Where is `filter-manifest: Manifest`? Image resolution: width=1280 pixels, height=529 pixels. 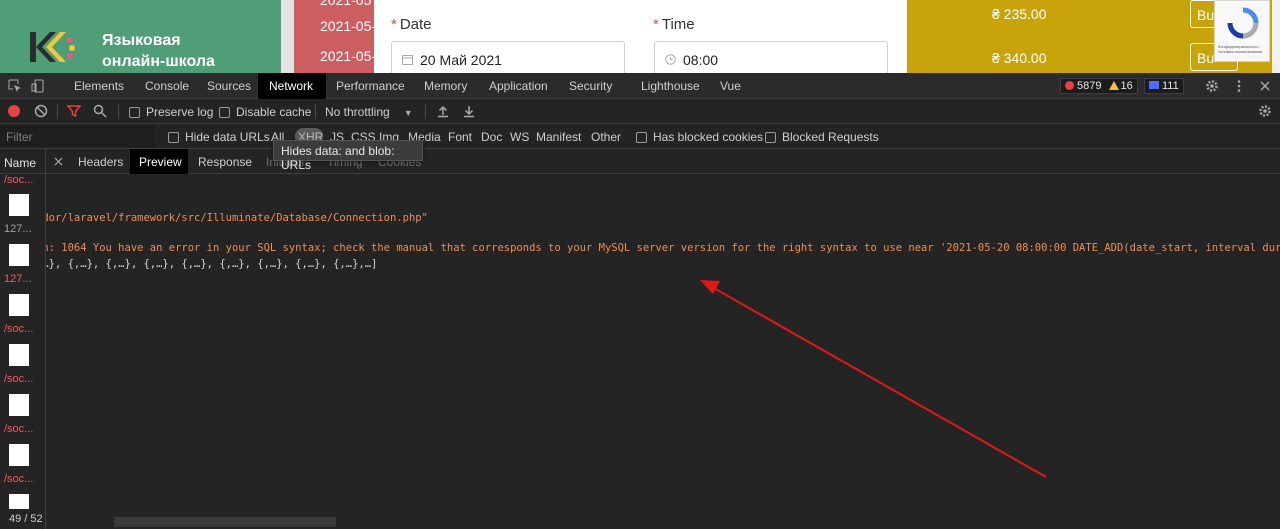
filter-manifest: Manifest is located at coordinates (558, 137).